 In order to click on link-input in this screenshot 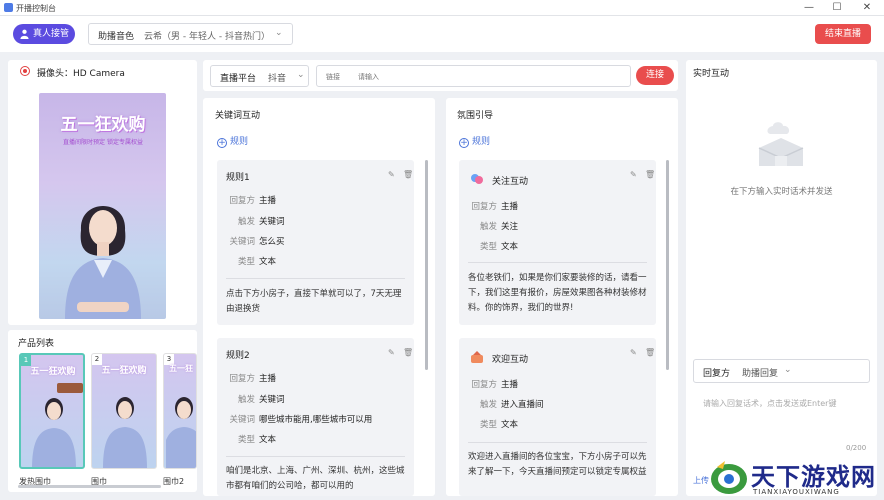, I will do `click(488, 76)`.